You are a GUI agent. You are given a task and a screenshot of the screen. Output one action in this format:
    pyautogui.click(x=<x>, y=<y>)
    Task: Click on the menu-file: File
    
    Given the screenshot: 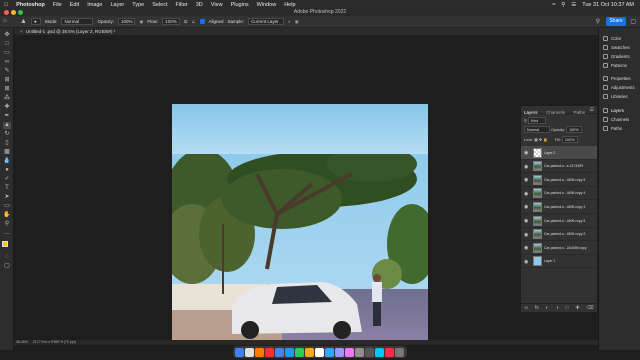 What is the action you would take?
    pyautogui.click(x=57, y=5)
    